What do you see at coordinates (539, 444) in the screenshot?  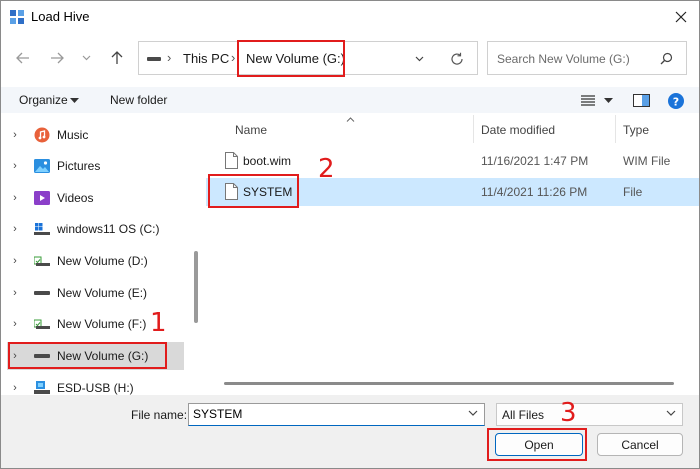 I see `open-button: Open` at bounding box center [539, 444].